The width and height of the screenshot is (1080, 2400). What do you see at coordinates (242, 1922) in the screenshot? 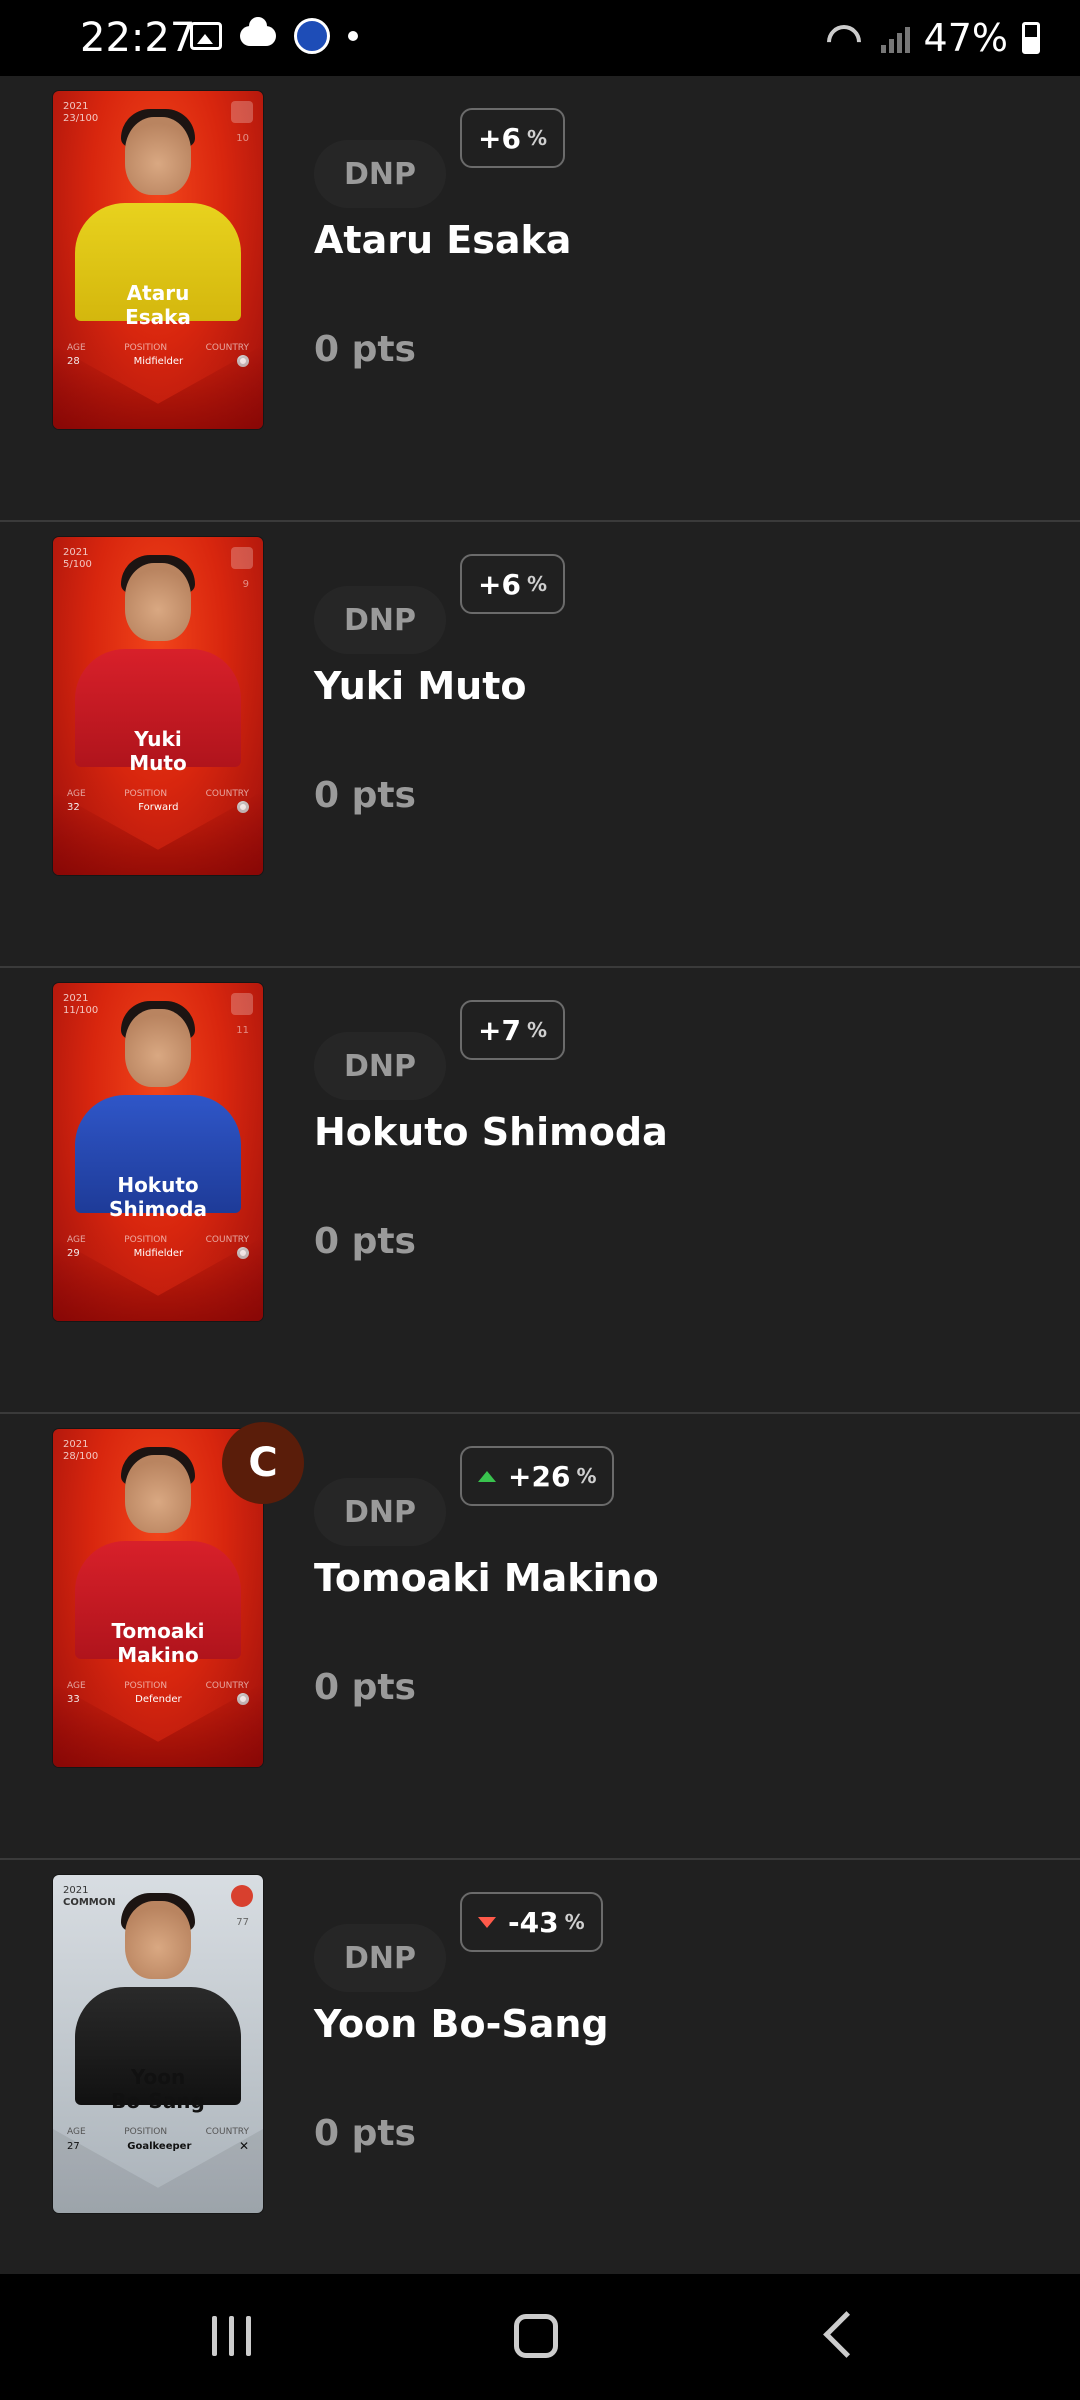
I see `card-shirt-number: 77` at bounding box center [242, 1922].